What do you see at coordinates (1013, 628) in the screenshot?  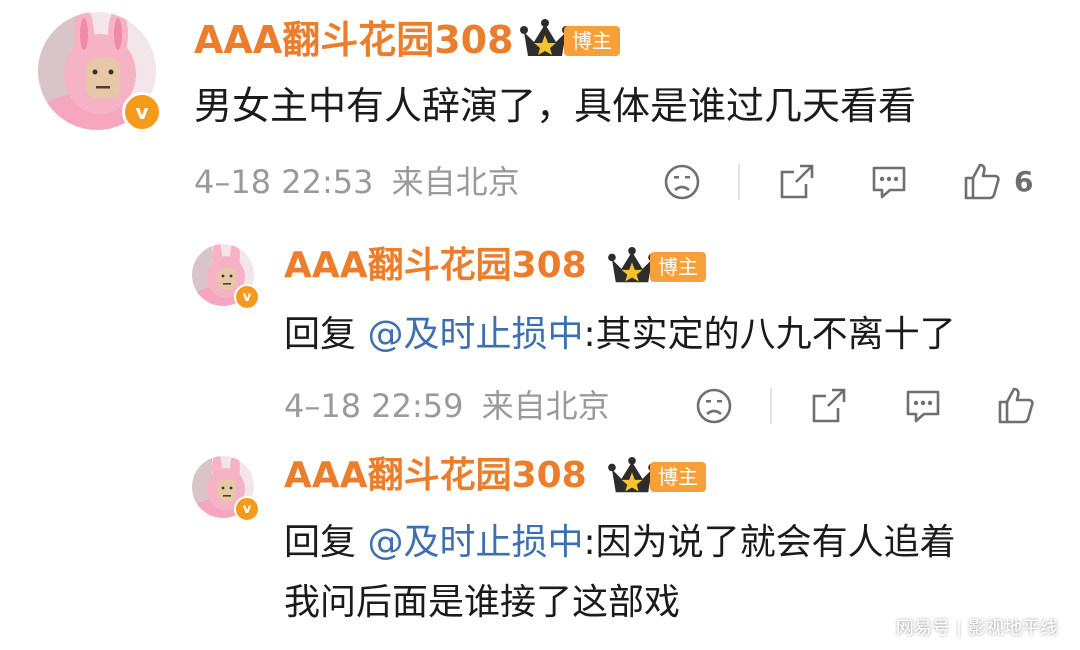 I see `watermark-author: 影视地平线` at bounding box center [1013, 628].